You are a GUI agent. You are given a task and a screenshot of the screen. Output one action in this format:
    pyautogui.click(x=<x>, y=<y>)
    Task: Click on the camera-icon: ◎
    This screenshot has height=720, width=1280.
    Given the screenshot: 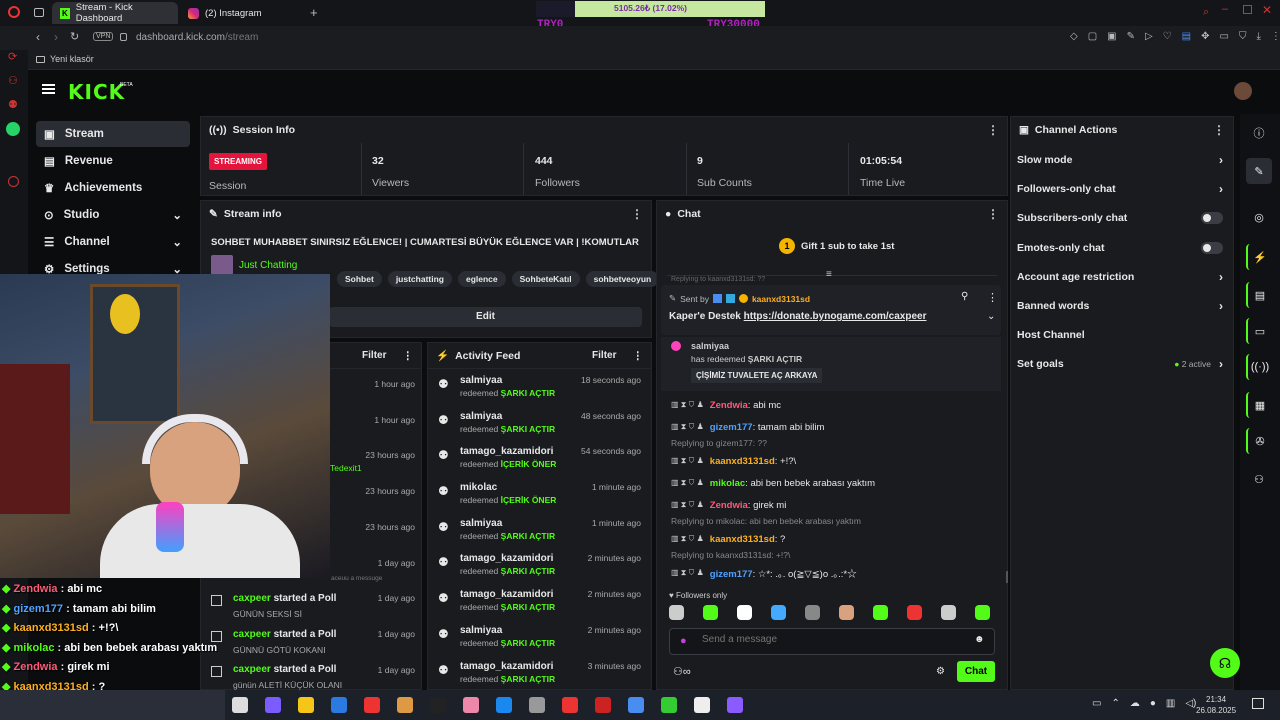 What is the action you would take?
    pyautogui.click(x=1259, y=217)
    